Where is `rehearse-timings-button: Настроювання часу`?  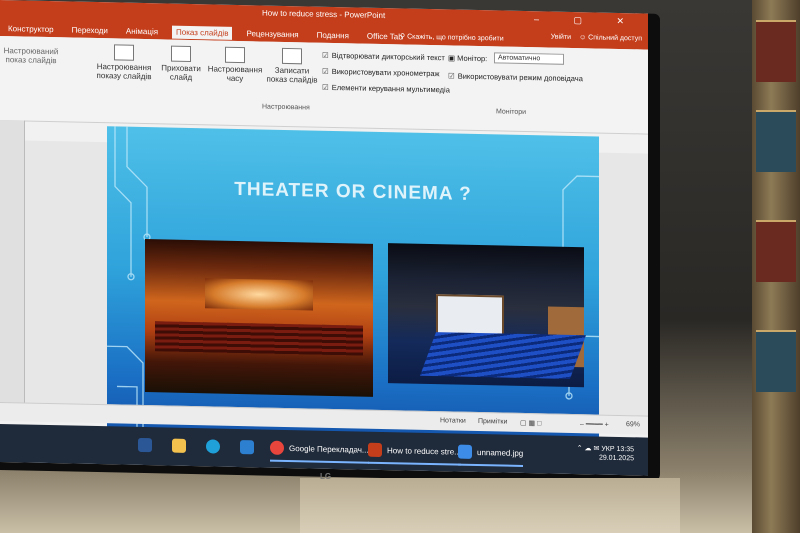 rehearse-timings-button: Настроювання часу is located at coordinates (235, 64).